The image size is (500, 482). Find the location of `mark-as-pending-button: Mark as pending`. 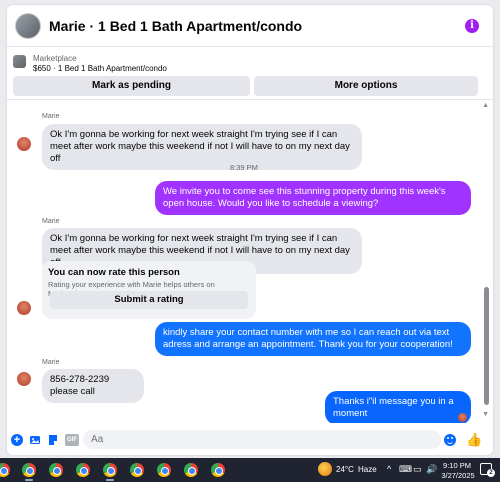

mark-as-pending-button: Mark as pending is located at coordinates (131, 86).